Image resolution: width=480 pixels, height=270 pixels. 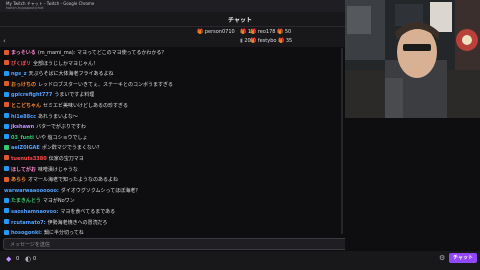 I want to click on chat-username: たまきんとう, so click(x=26, y=201).